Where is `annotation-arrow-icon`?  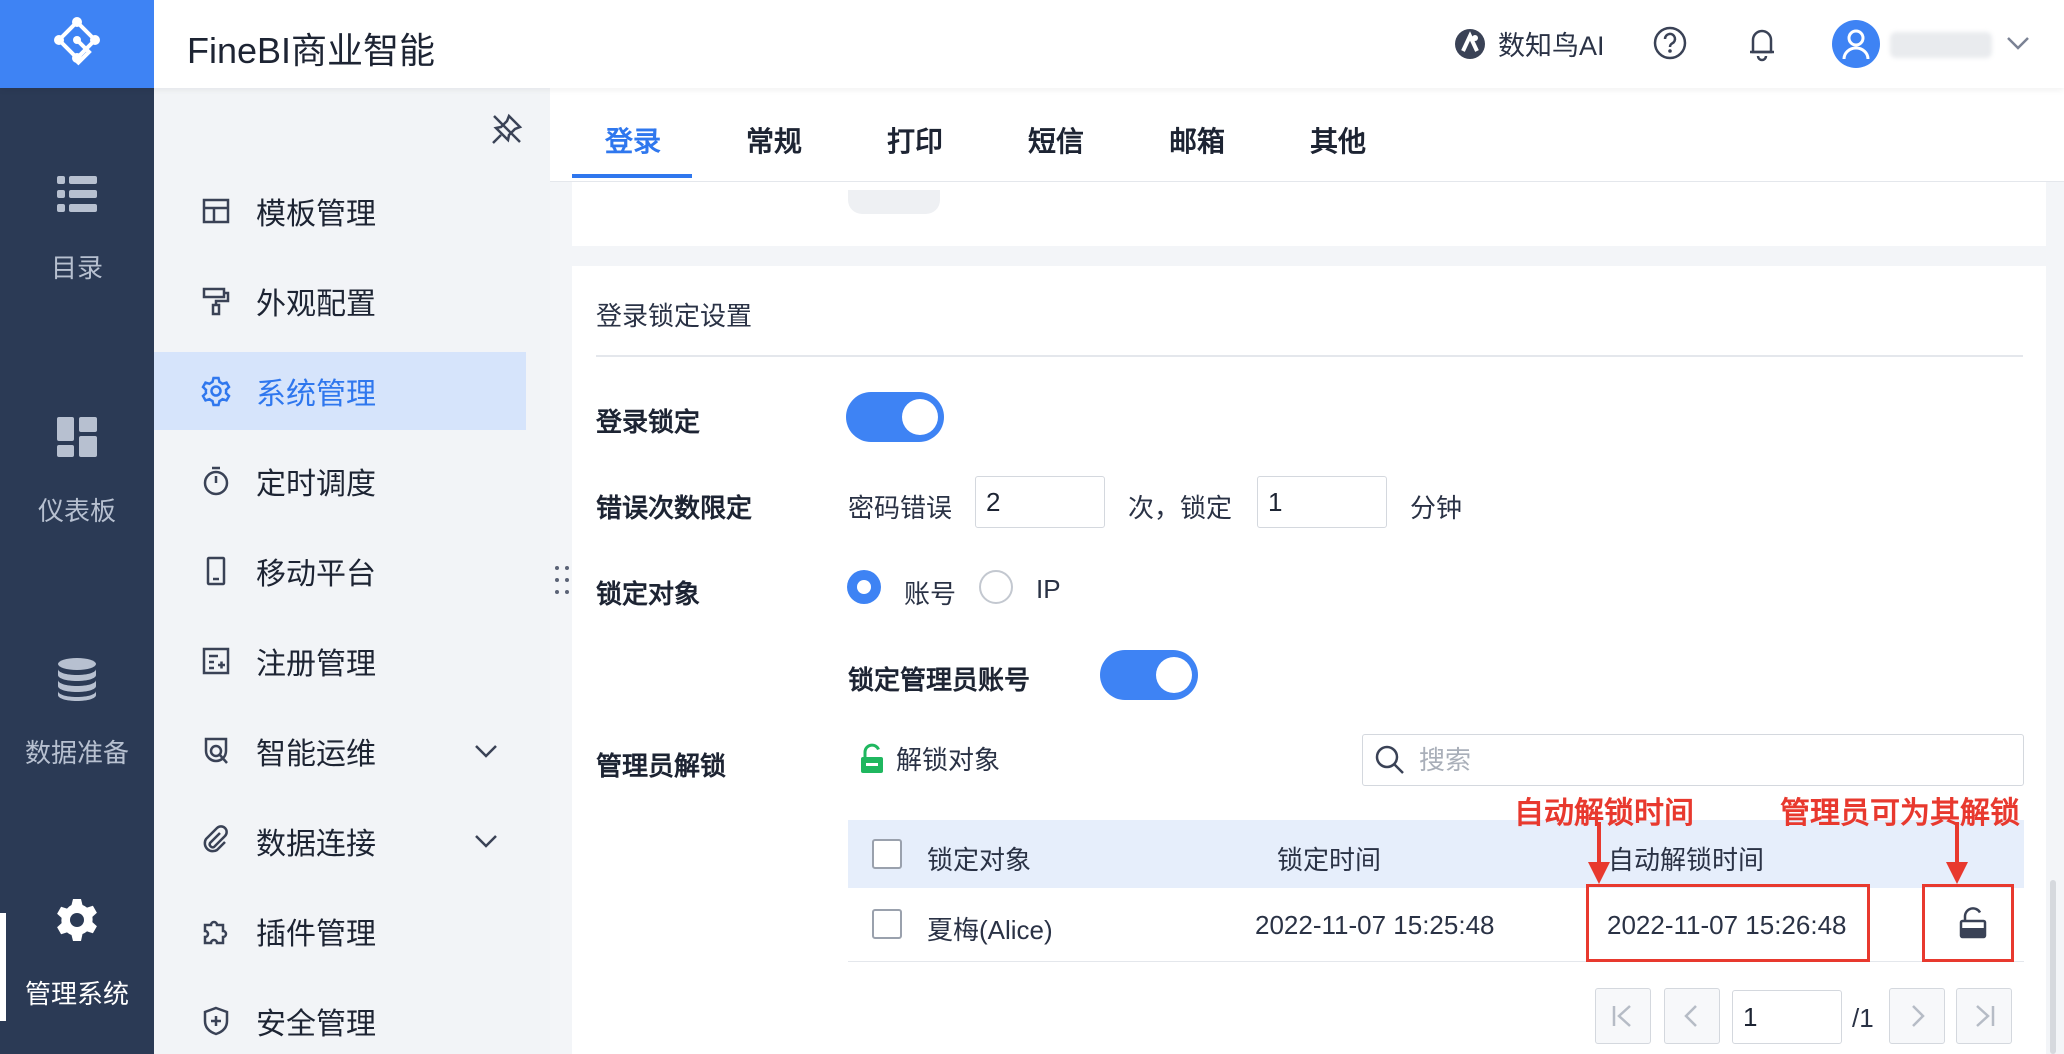
annotation-arrow-icon is located at coordinates (1957, 853).